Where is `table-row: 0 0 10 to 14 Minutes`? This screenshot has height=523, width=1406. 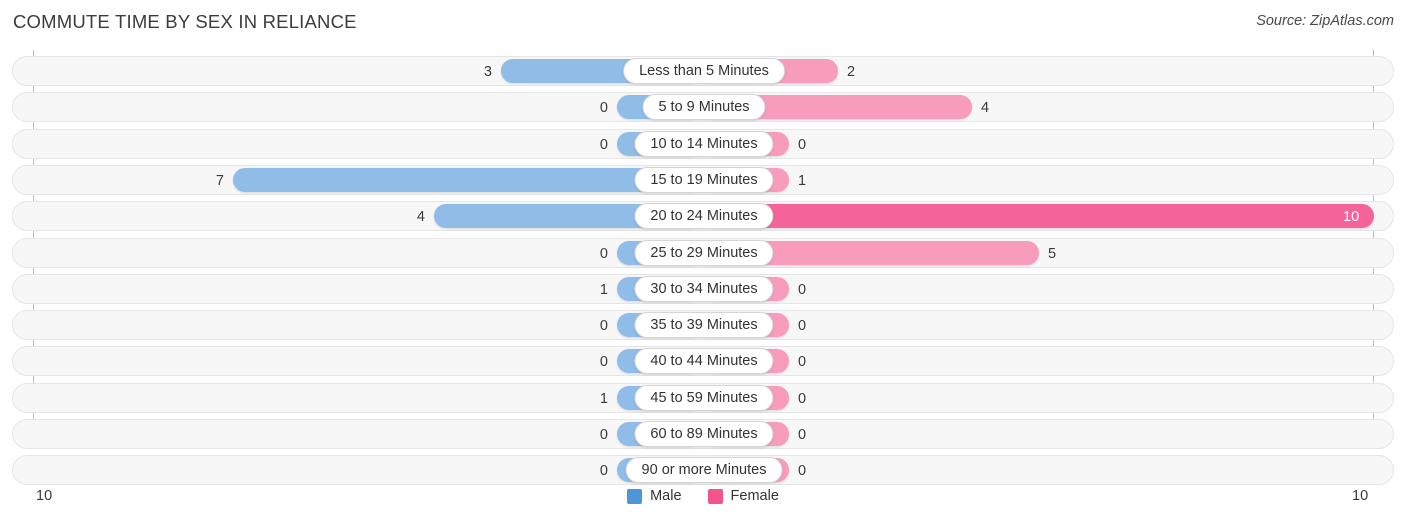 table-row: 0 0 10 to 14 Minutes is located at coordinates (703, 143).